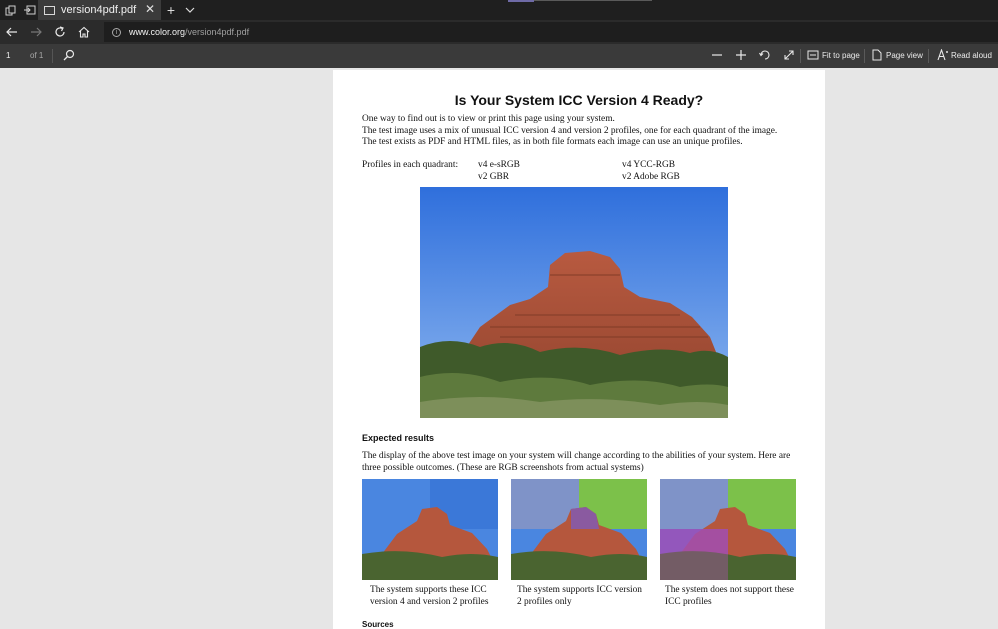  Describe the element at coordinates (410, 165) in the screenshot. I see `profiles-label: Profiles in each quadrant:` at that location.